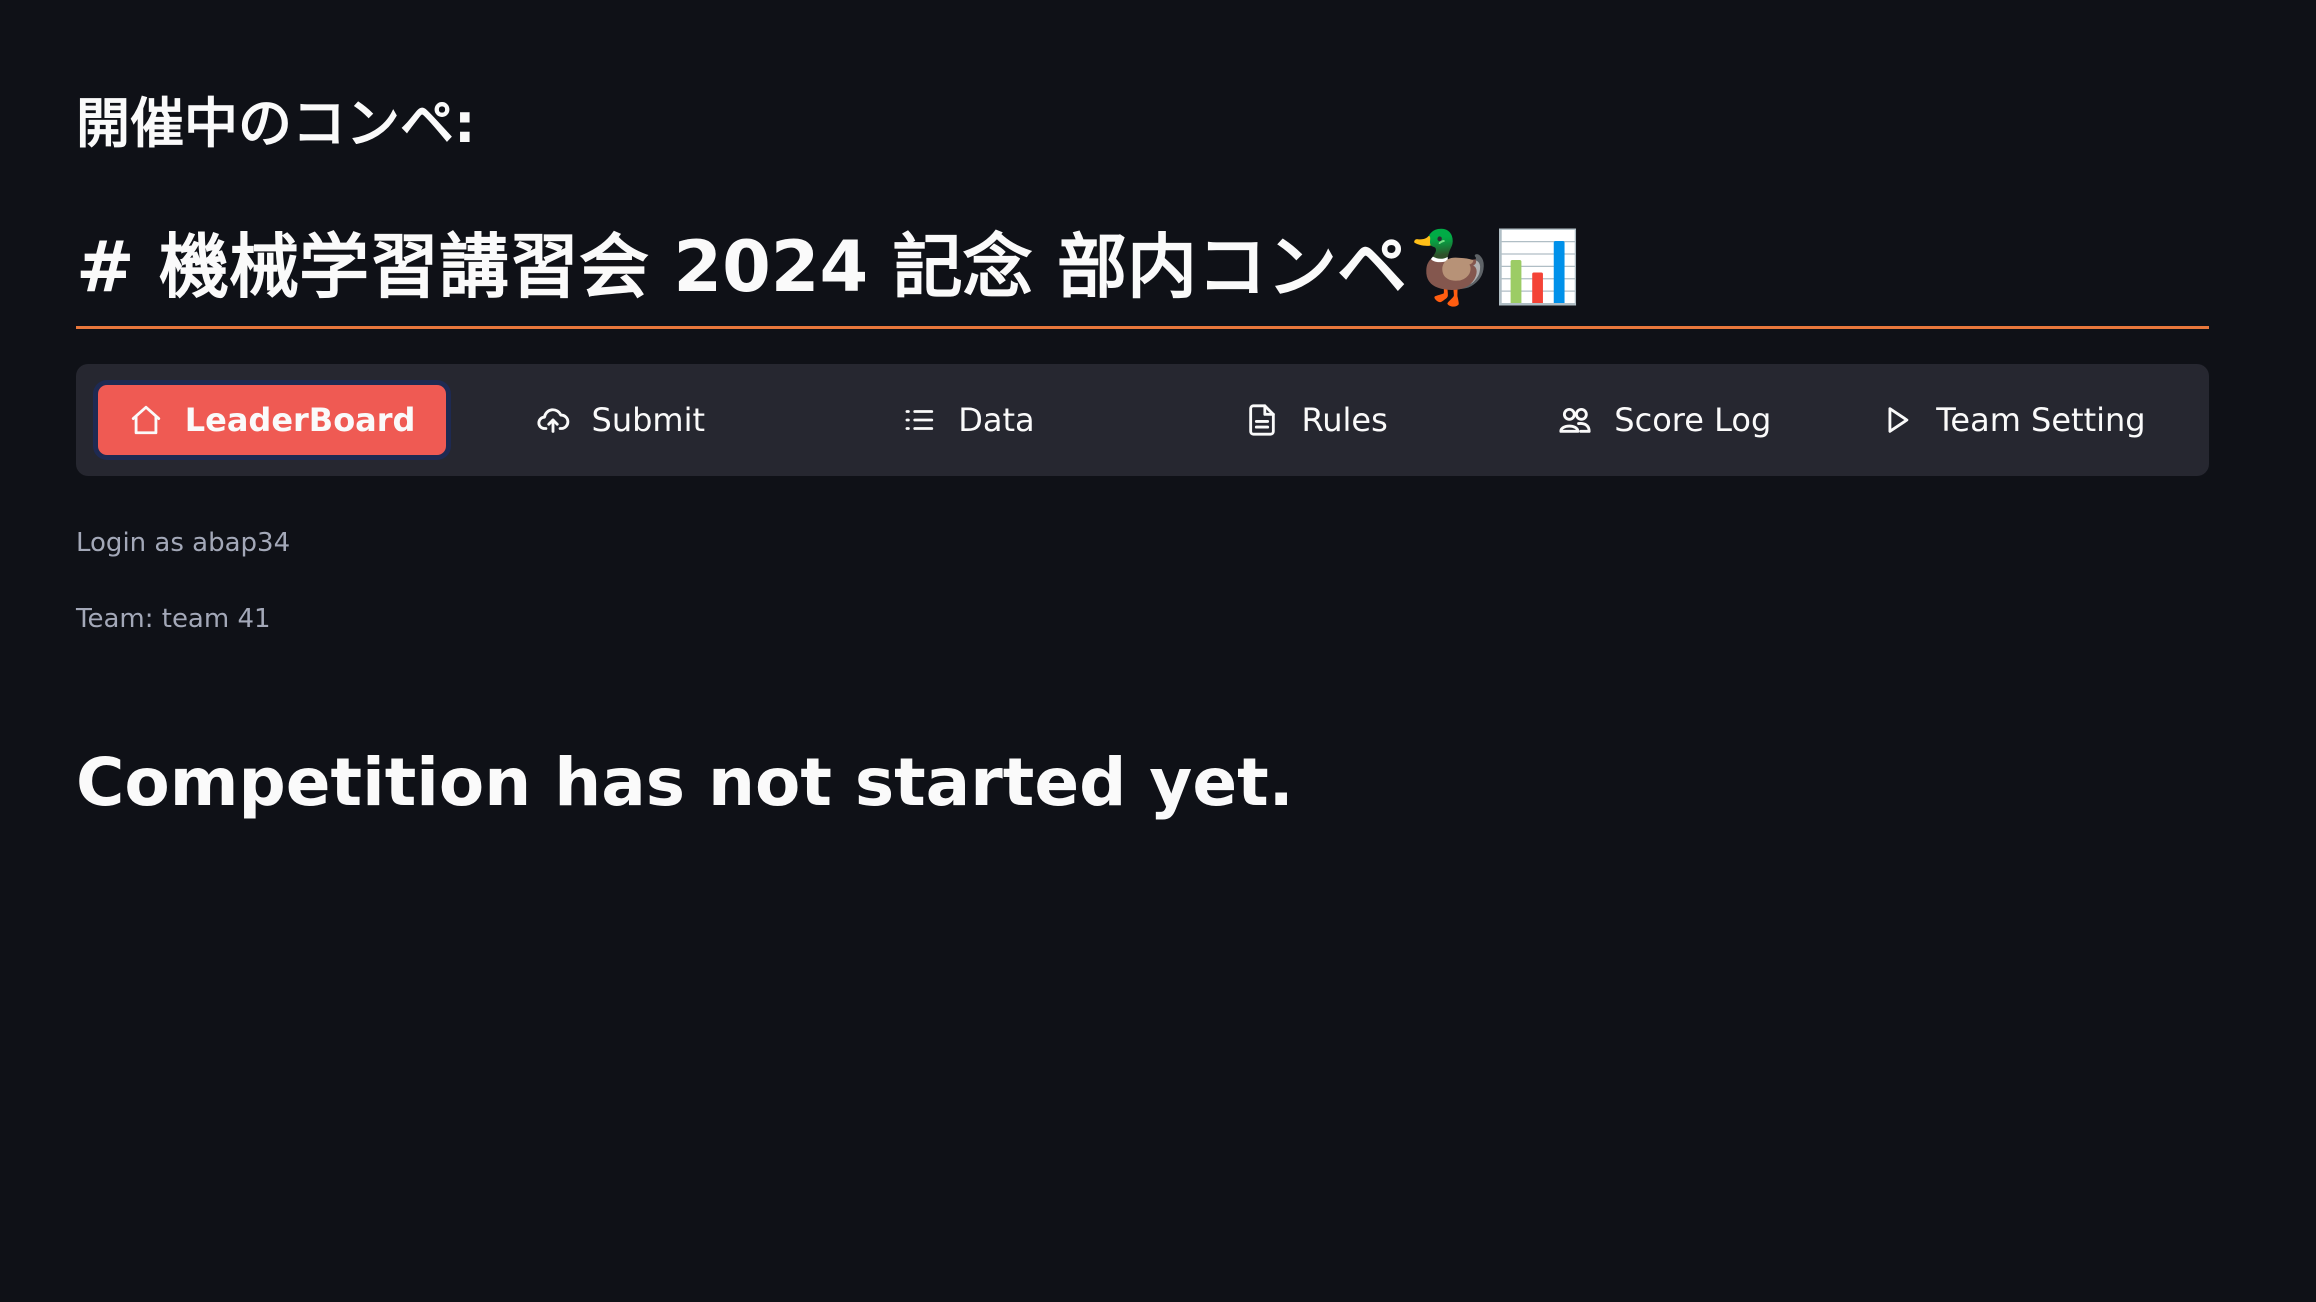  What do you see at coordinates (1262, 420) in the screenshot?
I see `document-icon` at bounding box center [1262, 420].